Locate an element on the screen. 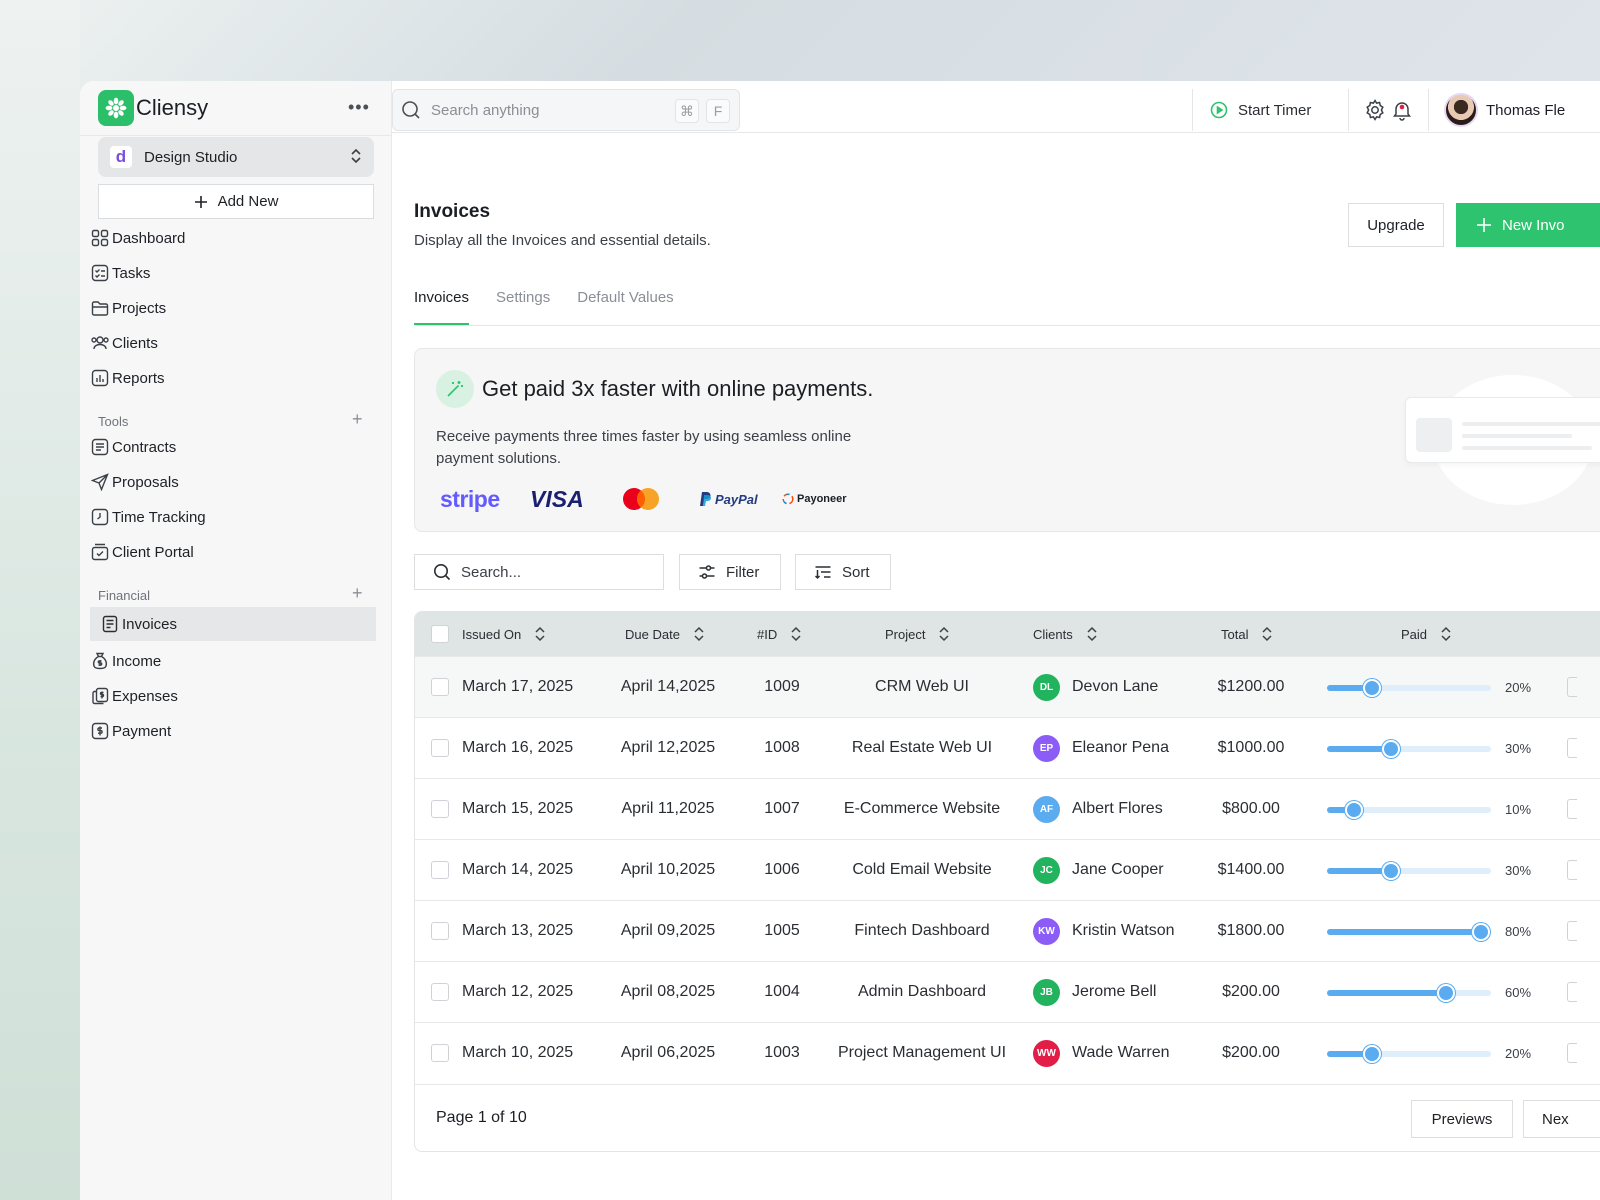  new-invoice-button: New Invo is located at coordinates (1528, 225).